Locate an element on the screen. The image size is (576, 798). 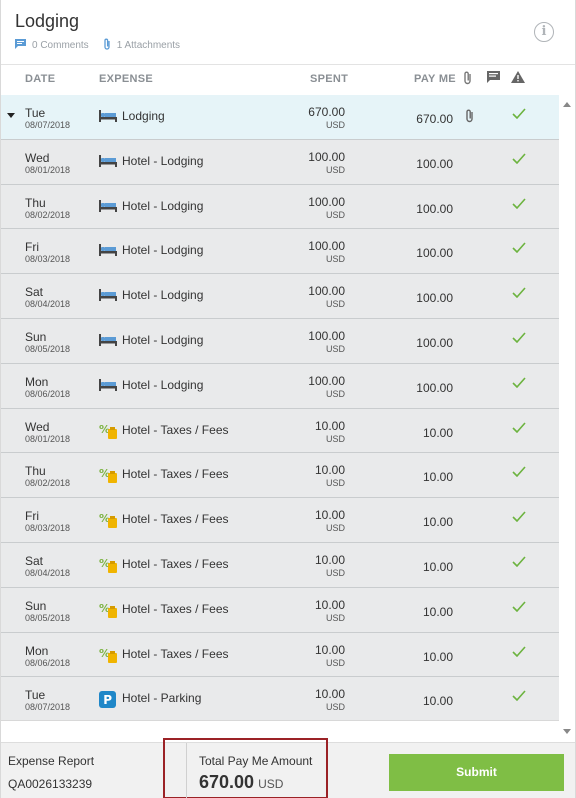
warning-column-icon is located at coordinates (518, 78).